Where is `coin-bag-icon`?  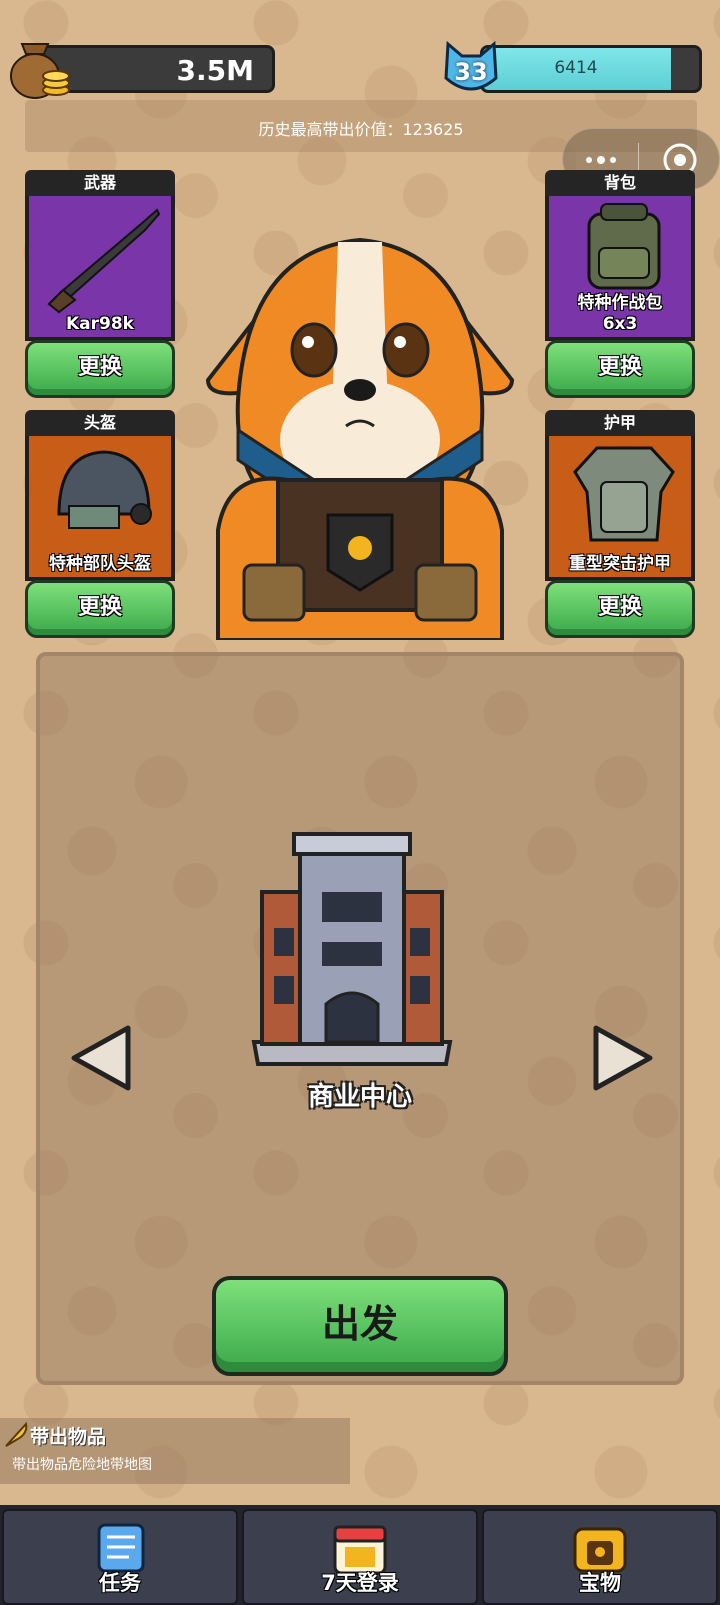
coin-bag-icon is located at coordinates (40, 71).